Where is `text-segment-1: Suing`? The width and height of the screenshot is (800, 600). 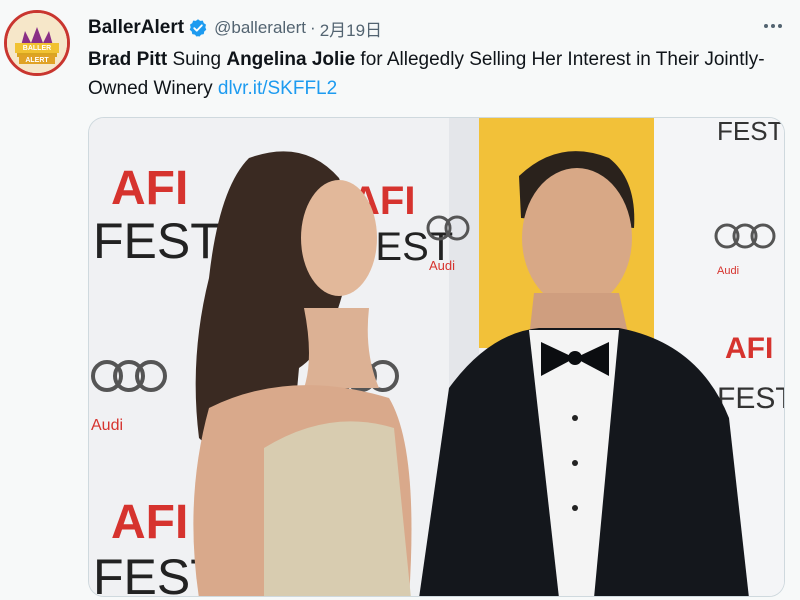 text-segment-1: Suing is located at coordinates (197, 59).